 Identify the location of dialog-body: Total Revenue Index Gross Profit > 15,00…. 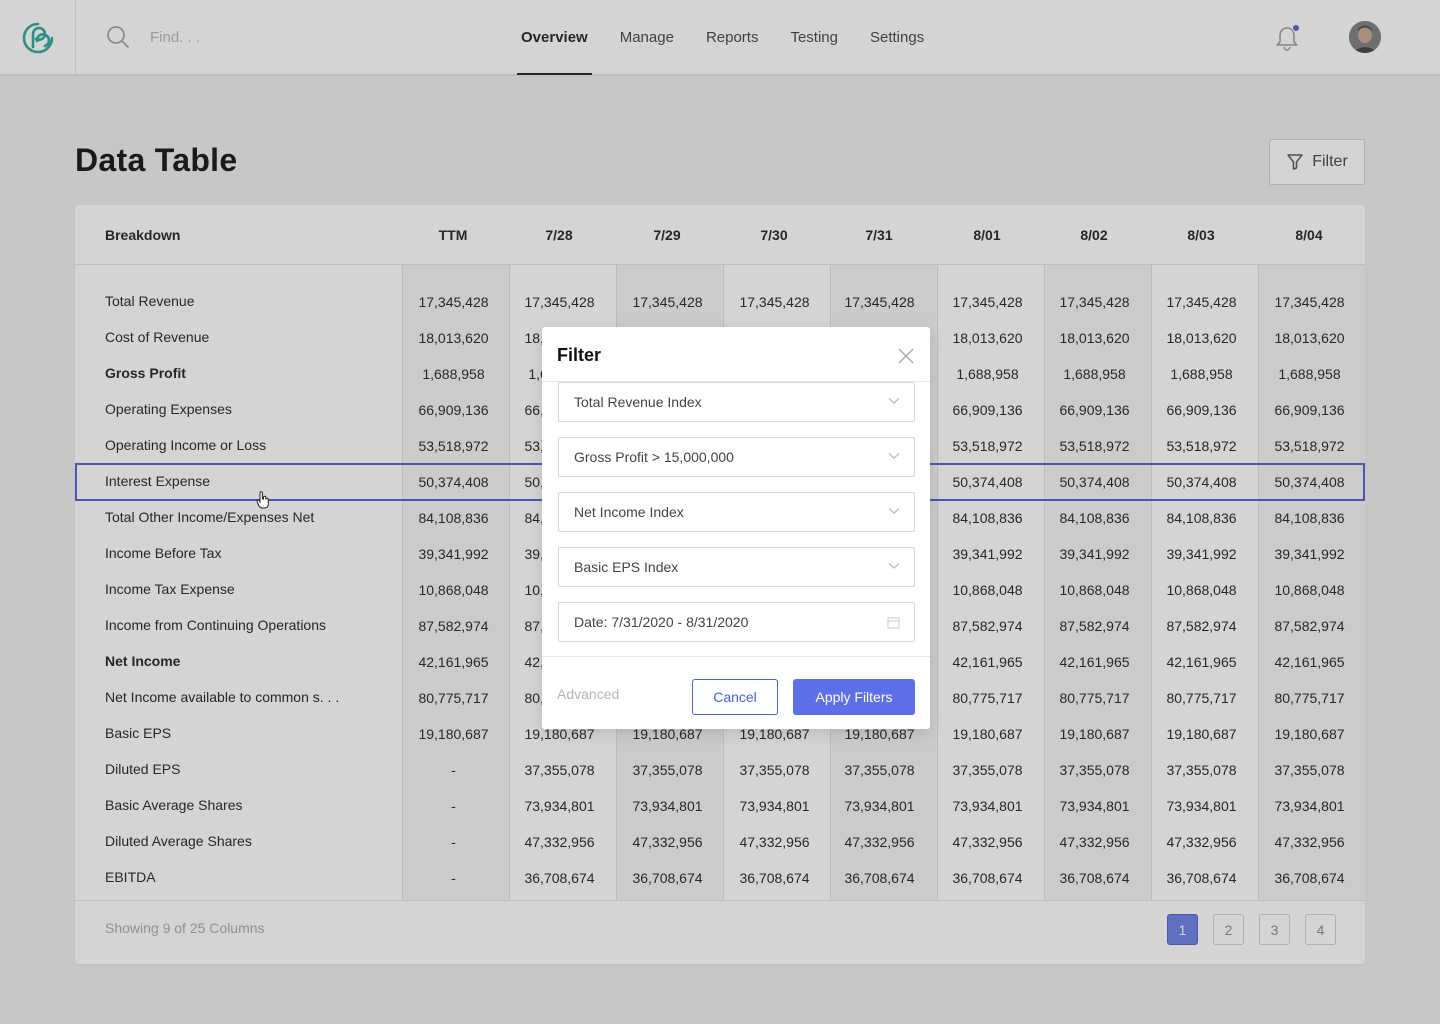
(736, 519).